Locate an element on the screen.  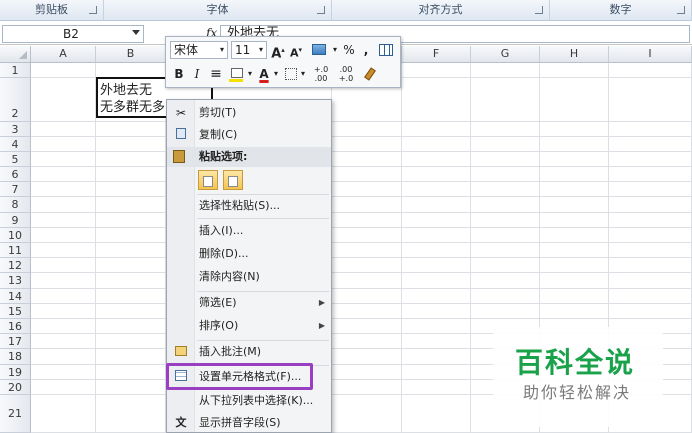
accounting-format-button is located at coordinates (319, 50).